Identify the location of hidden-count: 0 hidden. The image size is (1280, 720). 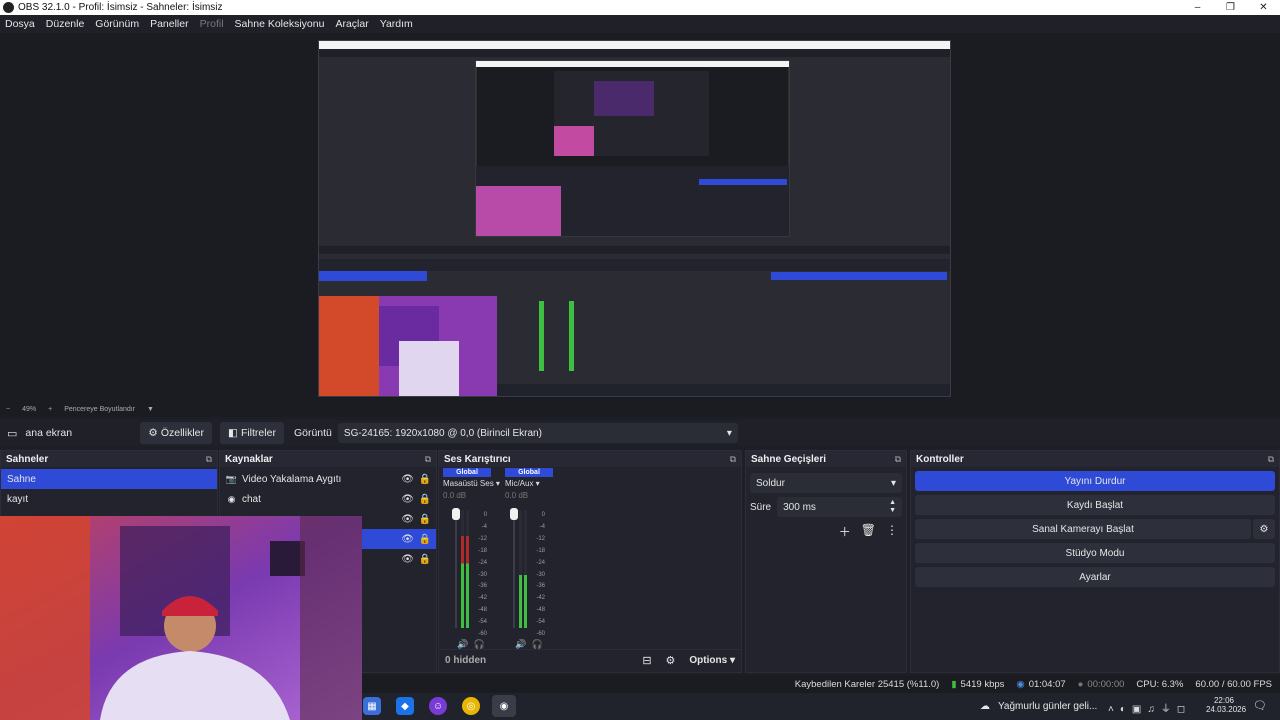
(465, 660).